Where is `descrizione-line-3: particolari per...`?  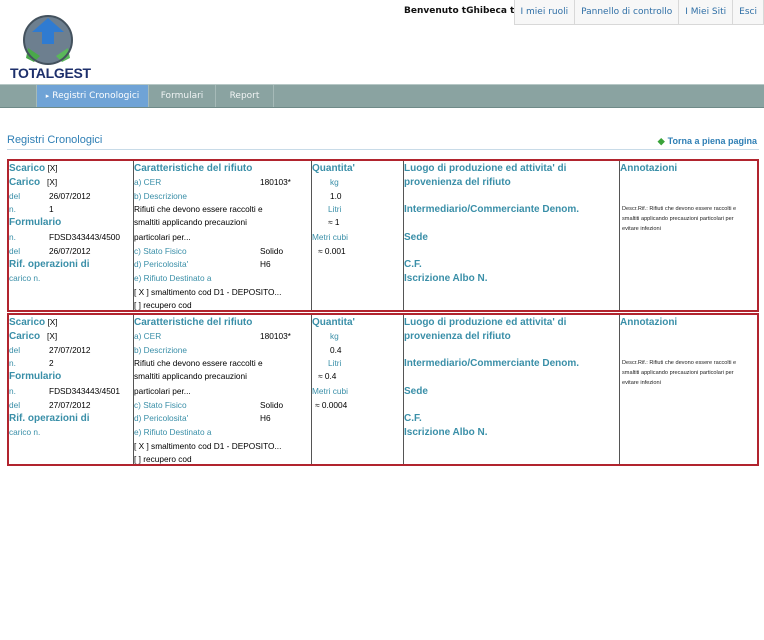
descrizione-line-3: particolari per... is located at coordinates (162, 237).